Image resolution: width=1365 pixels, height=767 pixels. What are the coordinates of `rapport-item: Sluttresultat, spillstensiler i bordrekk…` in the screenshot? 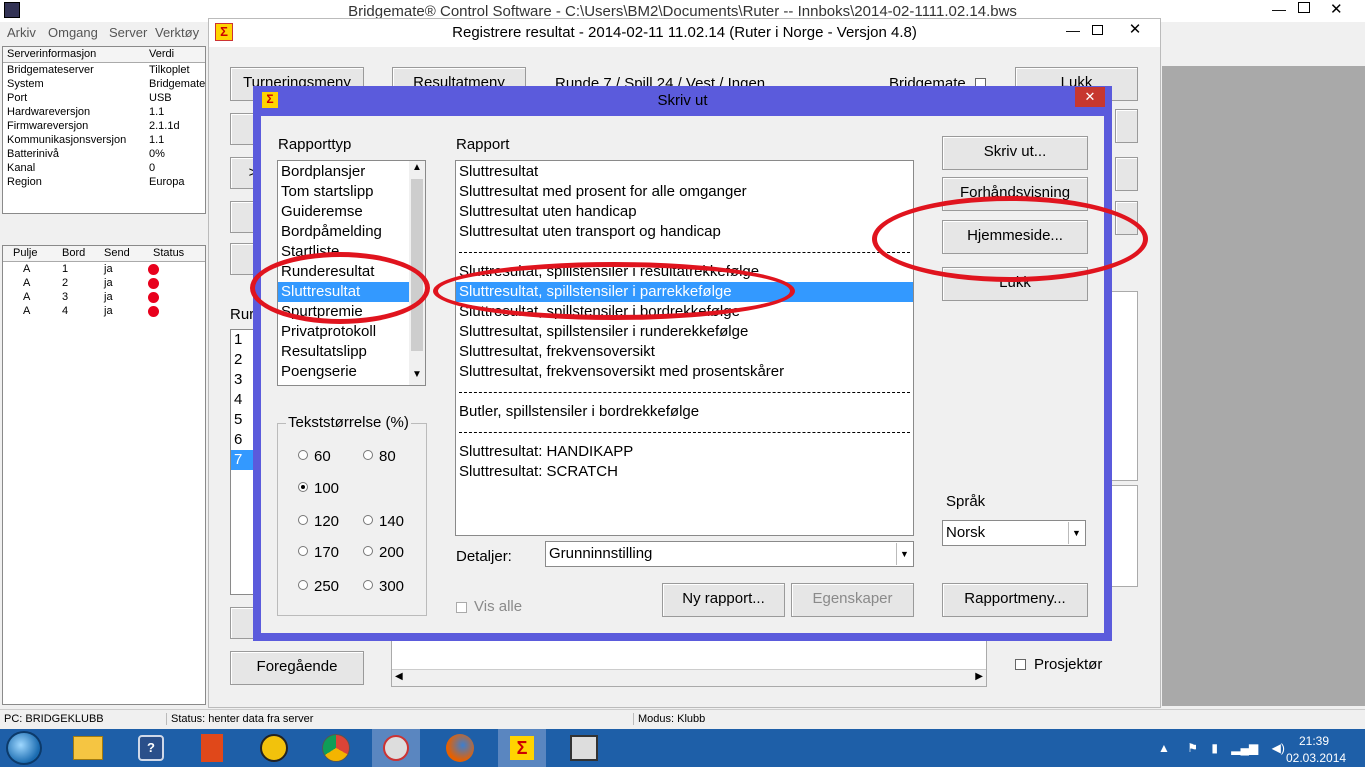 It's located at (684, 312).